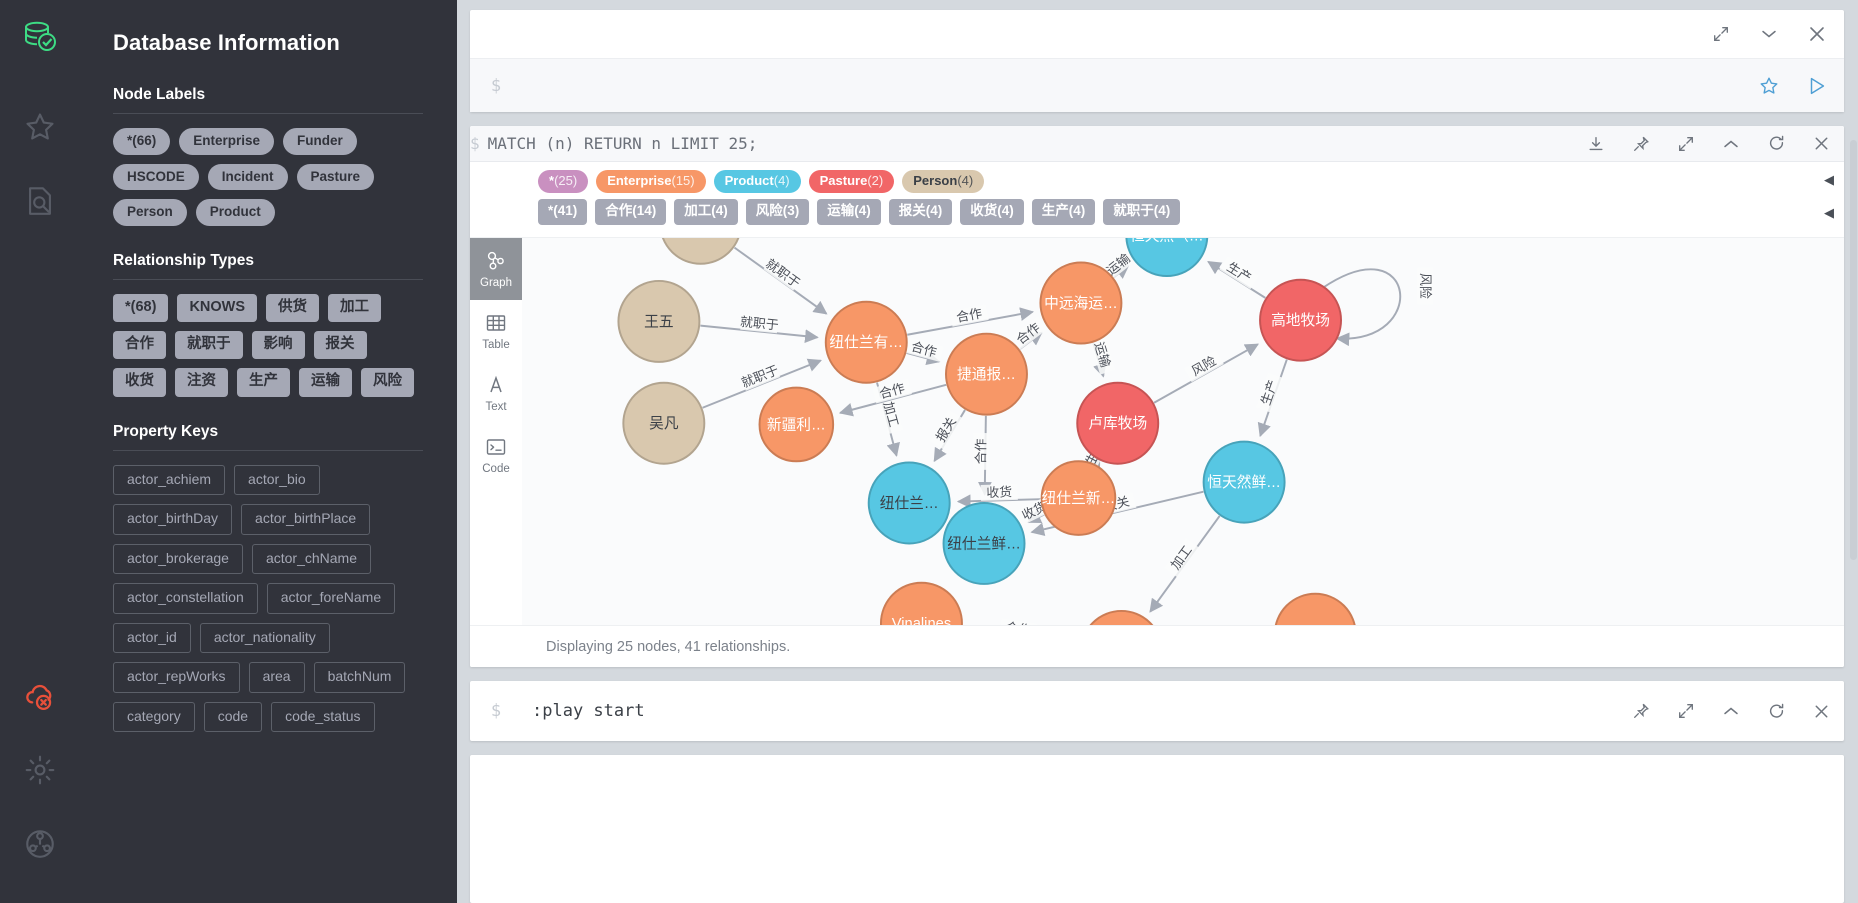 The width and height of the screenshot is (1858, 903). What do you see at coordinates (39, 696) in the screenshot?
I see `sidebar-item-connection-status` at bounding box center [39, 696].